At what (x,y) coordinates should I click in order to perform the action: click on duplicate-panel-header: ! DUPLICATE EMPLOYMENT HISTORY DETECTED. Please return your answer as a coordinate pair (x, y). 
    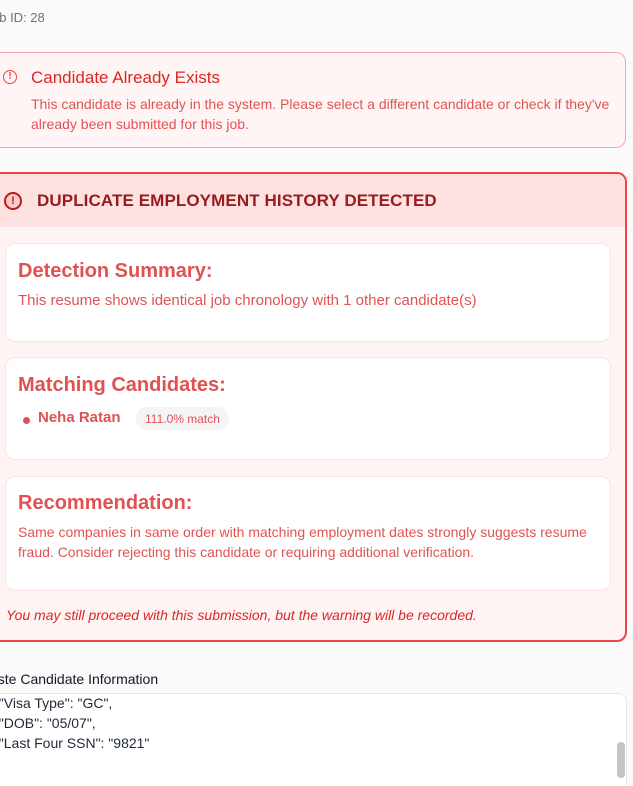
    Looking at the image, I should click on (312, 200).